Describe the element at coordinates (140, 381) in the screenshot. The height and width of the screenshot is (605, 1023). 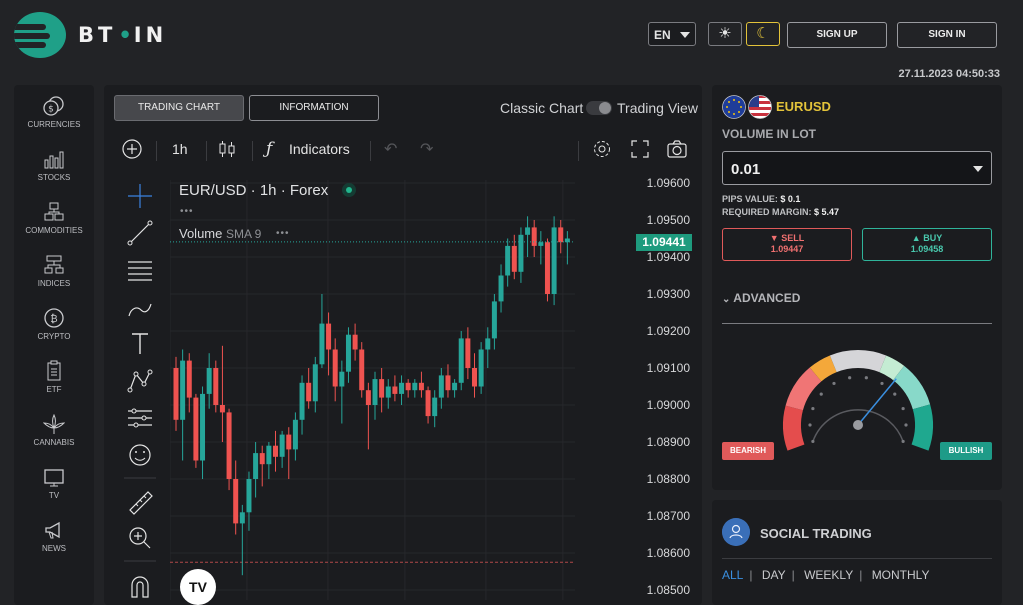
I see `pattern-icon` at that location.